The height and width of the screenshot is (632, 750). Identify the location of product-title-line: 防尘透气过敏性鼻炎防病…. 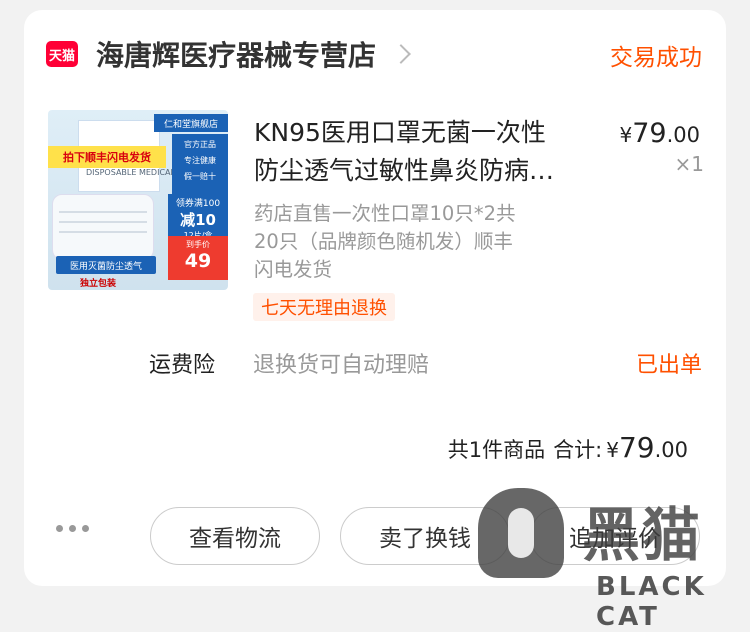
(404, 170).